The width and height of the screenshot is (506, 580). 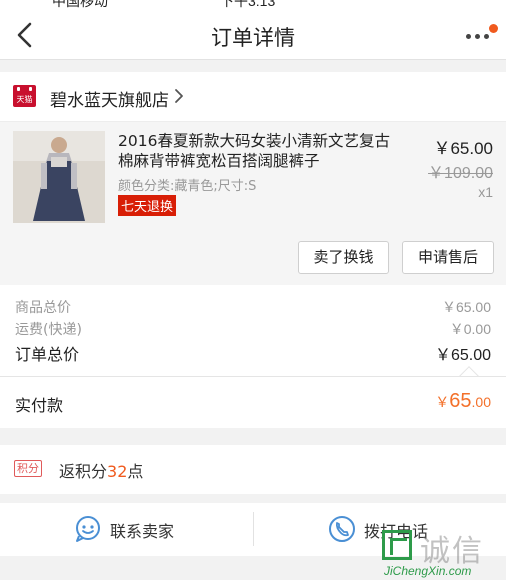 I want to click on status-bar: 中国移动 下午3:13, so click(x=253, y=5).